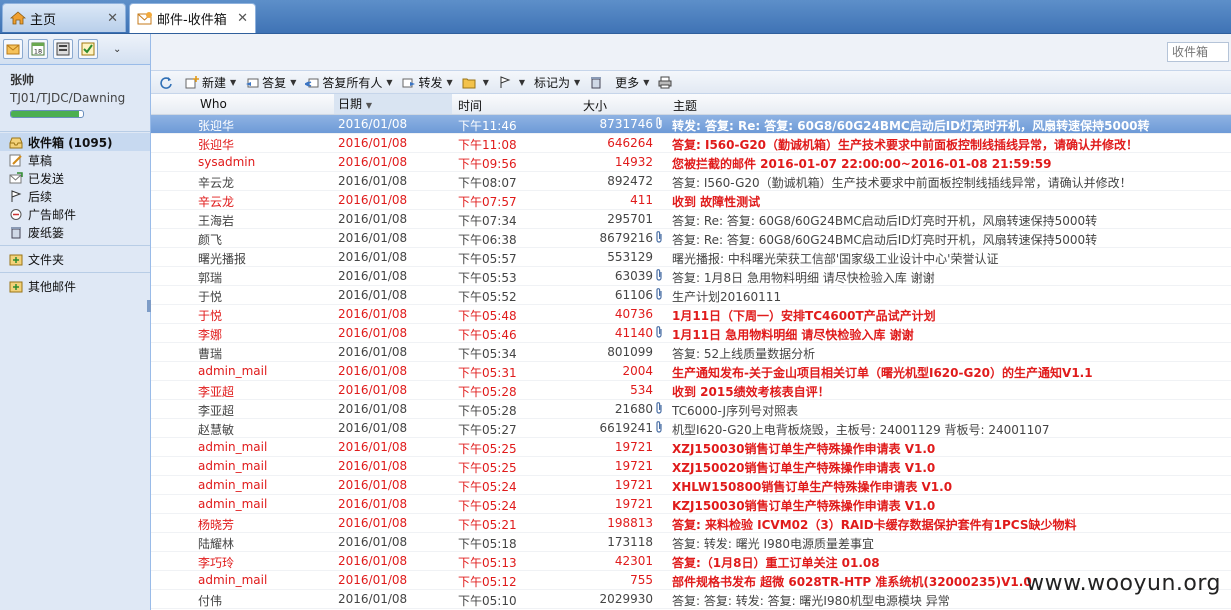  Describe the element at coordinates (630, 542) in the screenshot. I see `message-size: 173118` at that location.